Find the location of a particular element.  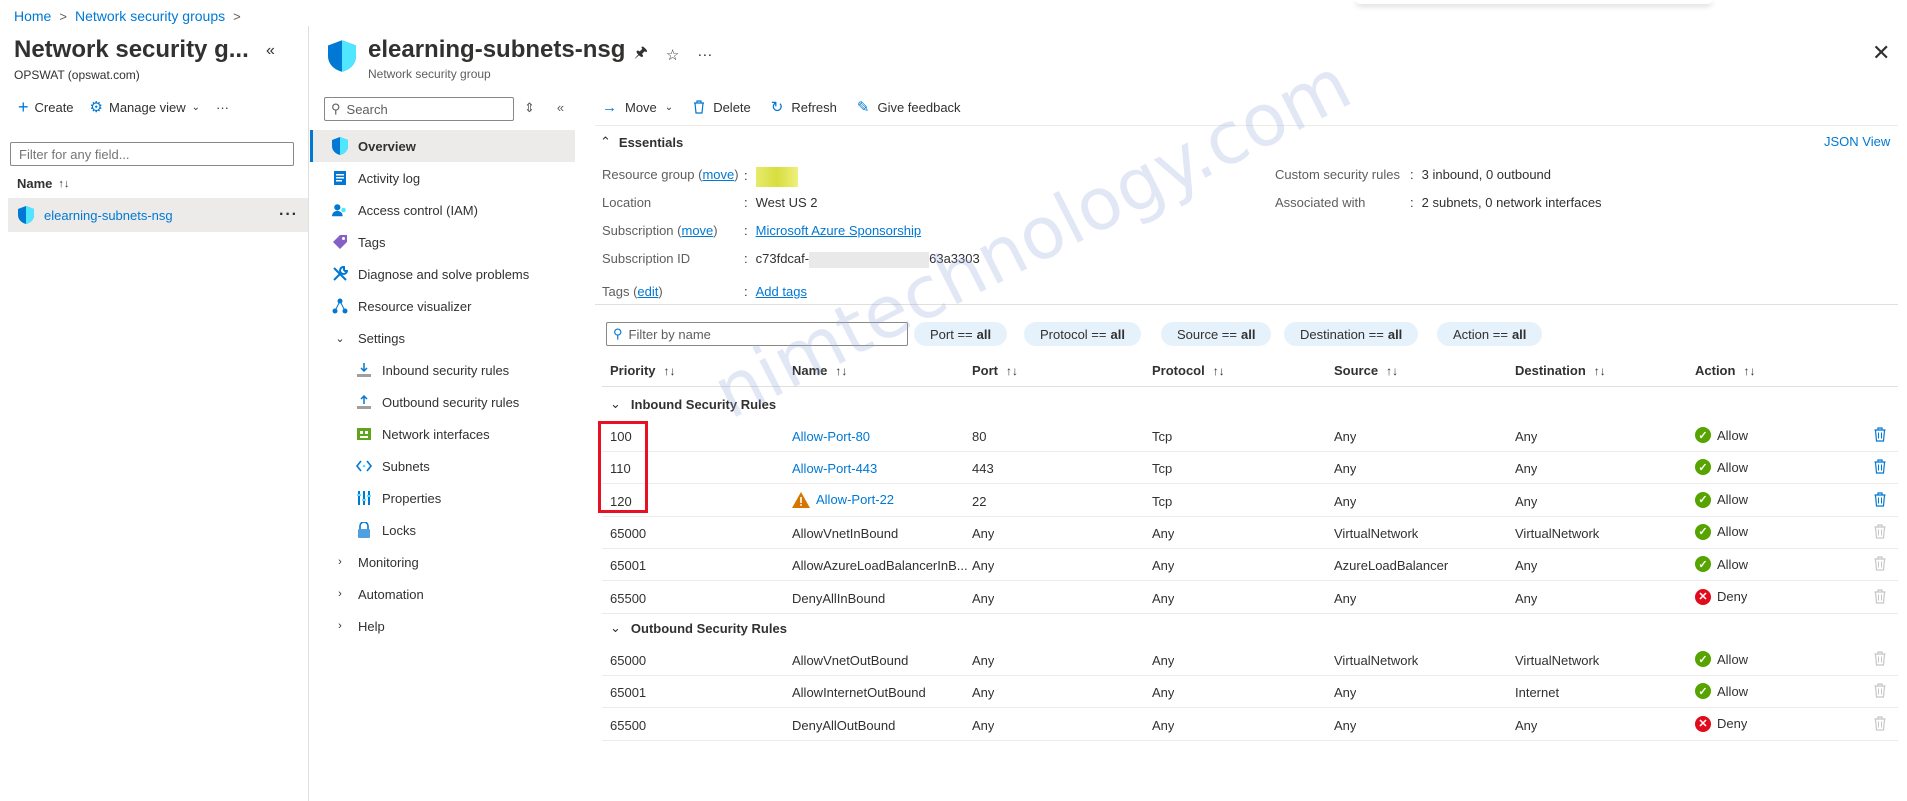

menu-search-input: ⚲ Search is located at coordinates (419, 109).